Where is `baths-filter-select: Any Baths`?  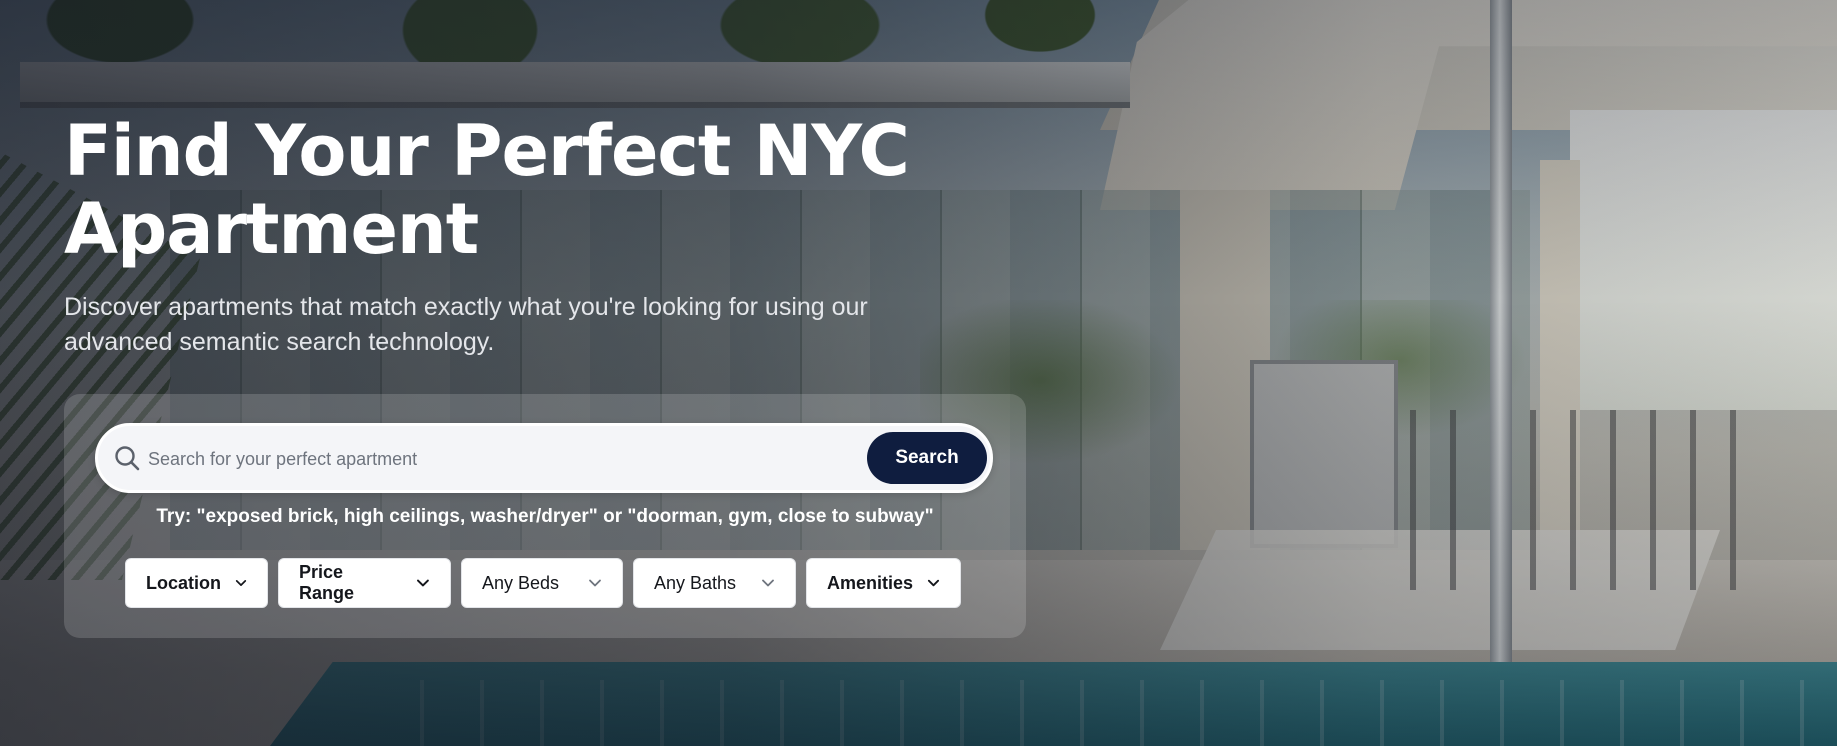 baths-filter-select: Any Baths is located at coordinates (714, 583).